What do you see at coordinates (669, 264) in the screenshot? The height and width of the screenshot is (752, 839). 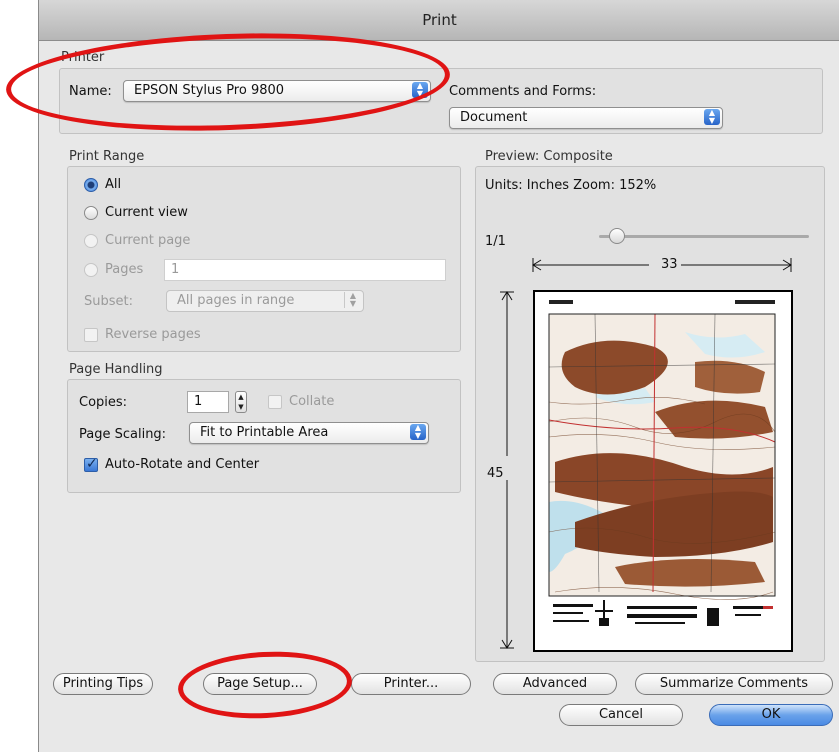 I see `width-value: 33` at bounding box center [669, 264].